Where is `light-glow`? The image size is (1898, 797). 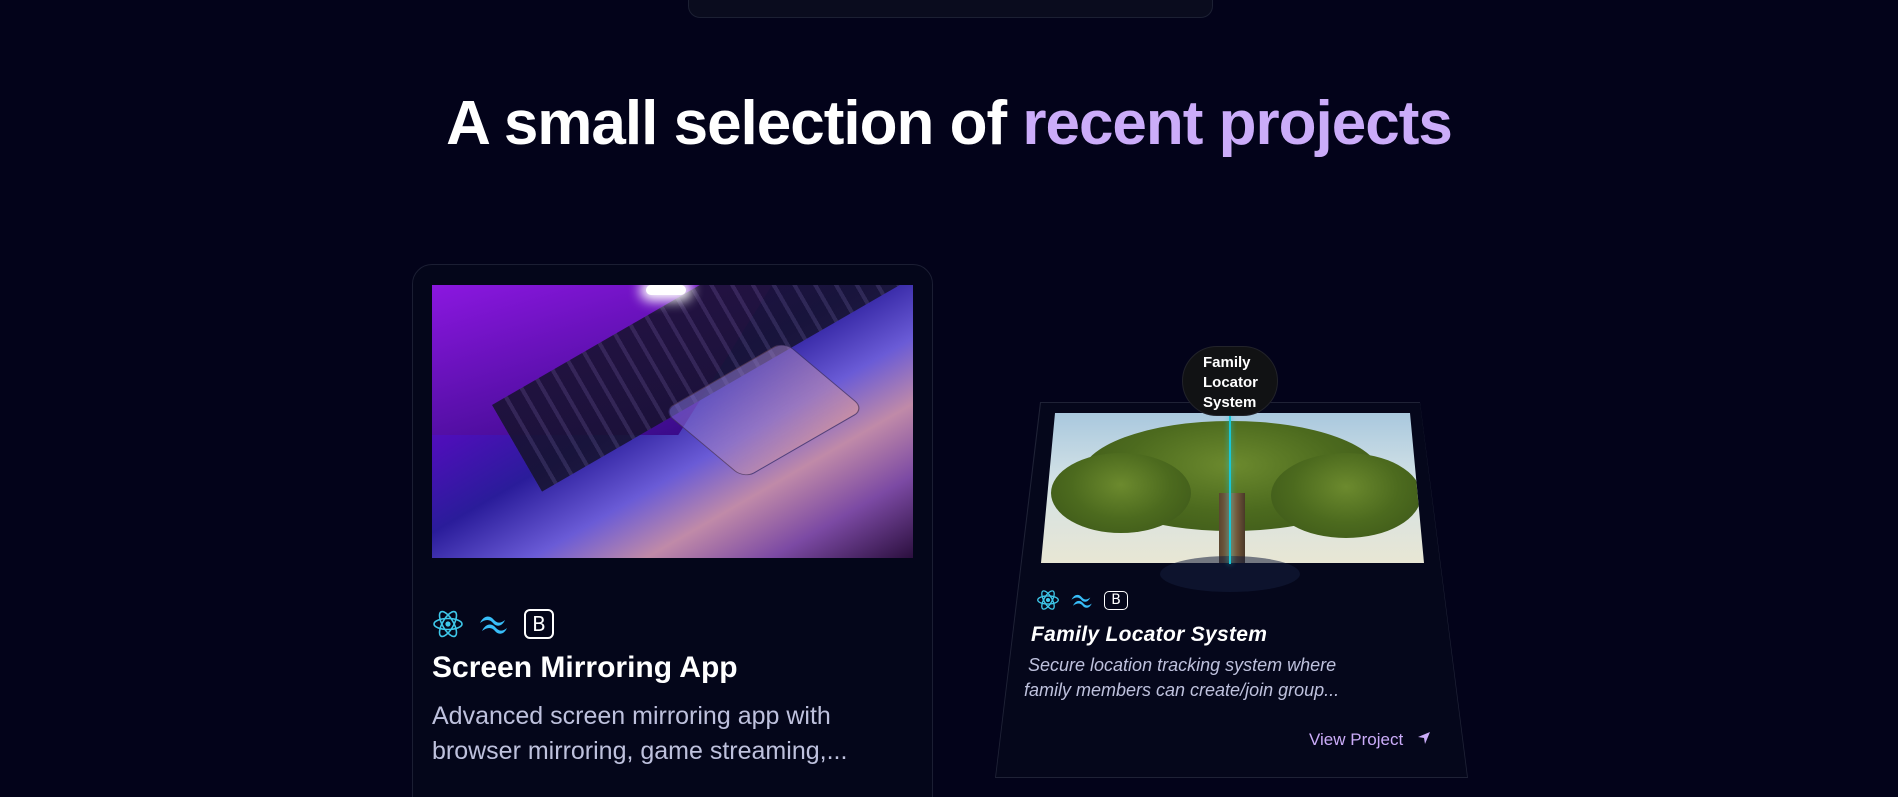
light-glow is located at coordinates (666, 290).